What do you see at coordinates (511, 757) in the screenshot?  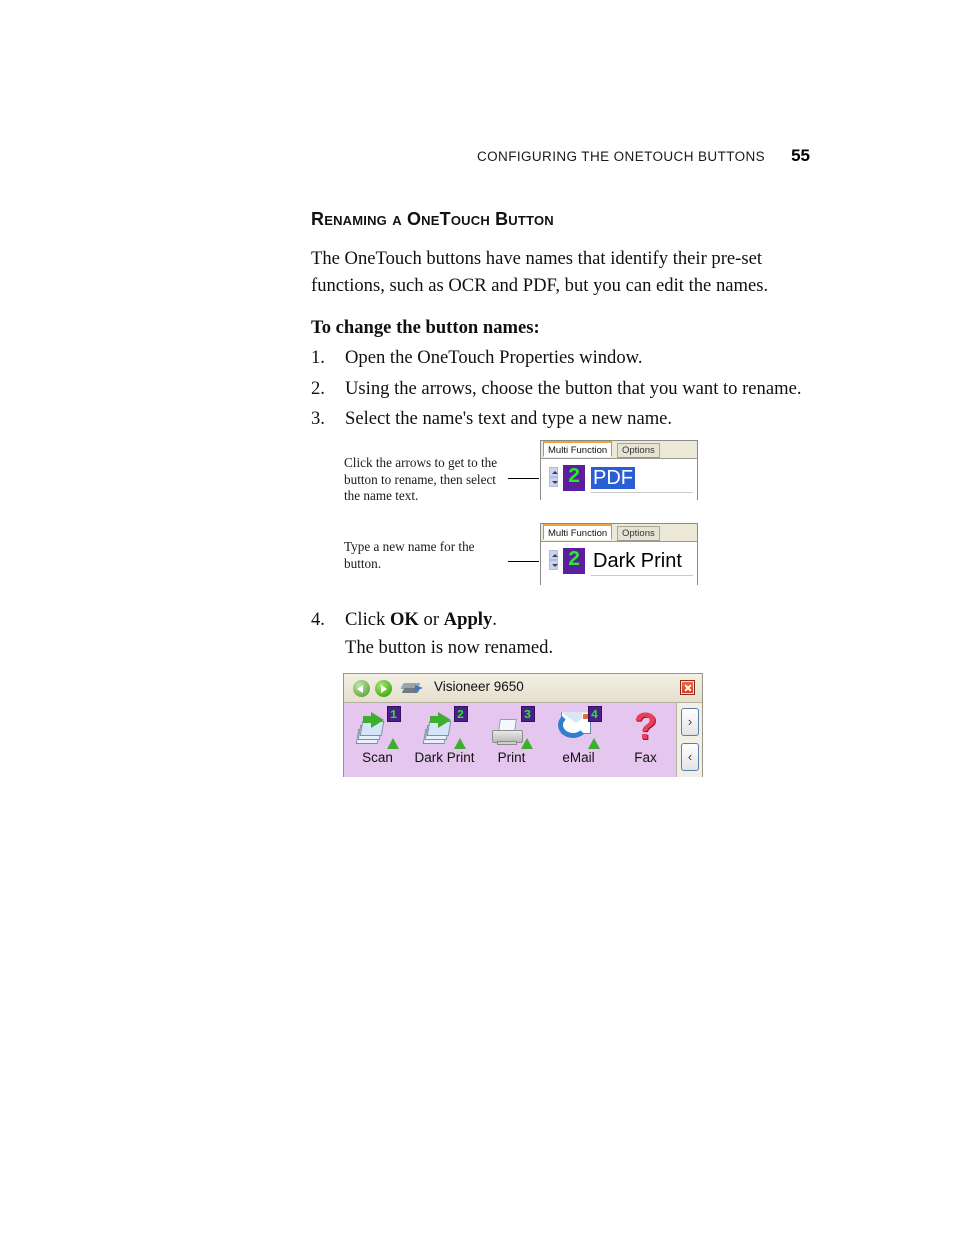 I see `button-label: Print` at bounding box center [511, 757].